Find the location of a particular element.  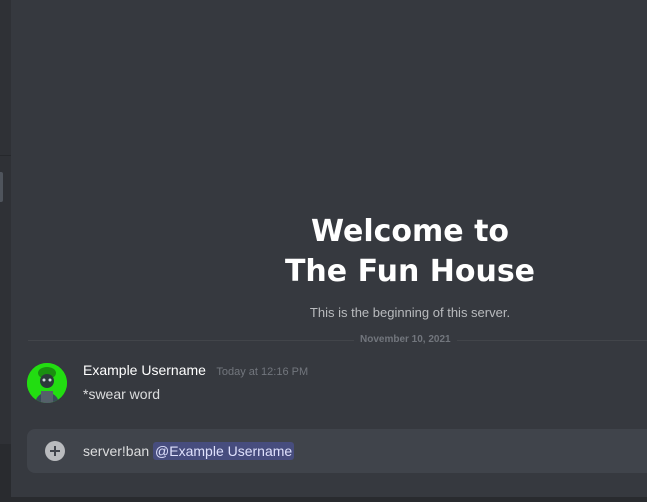

composer-mention: @Example Username is located at coordinates (224, 451).